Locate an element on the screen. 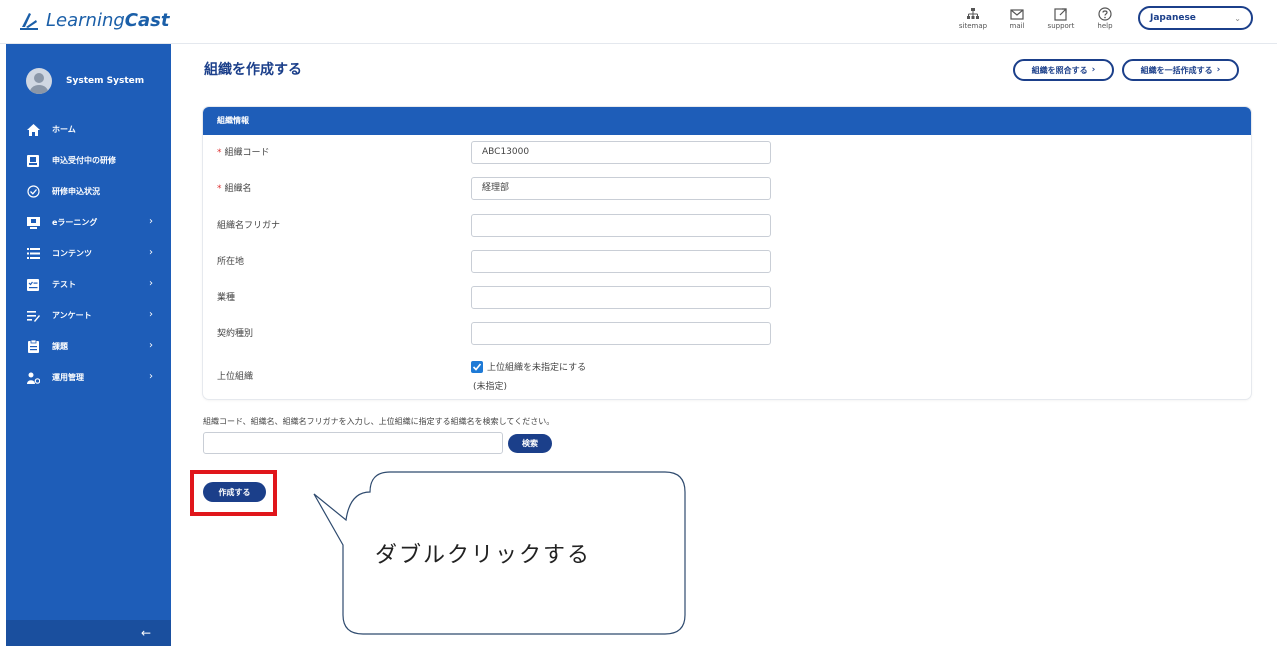 Image resolution: width=1277 pixels, height=646 pixels. field-label: 上位組織 is located at coordinates (235, 377).